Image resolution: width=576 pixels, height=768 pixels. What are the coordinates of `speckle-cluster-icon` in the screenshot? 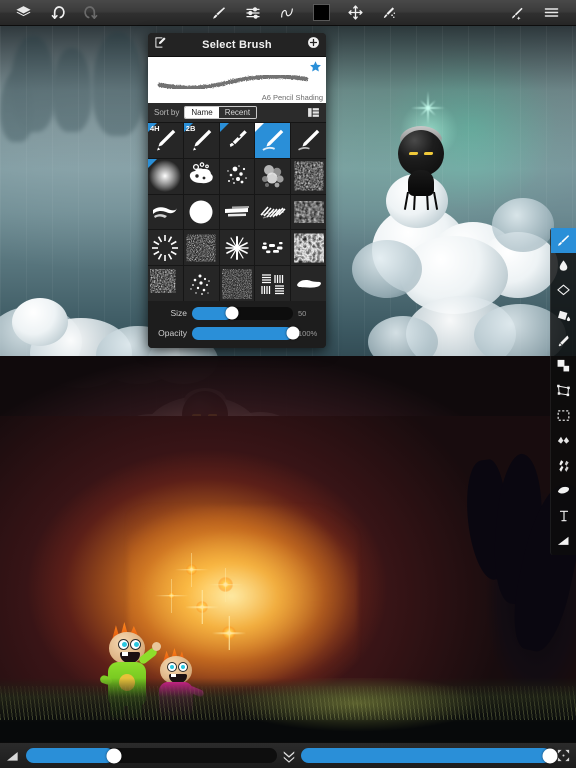 It's located at (201, 247).